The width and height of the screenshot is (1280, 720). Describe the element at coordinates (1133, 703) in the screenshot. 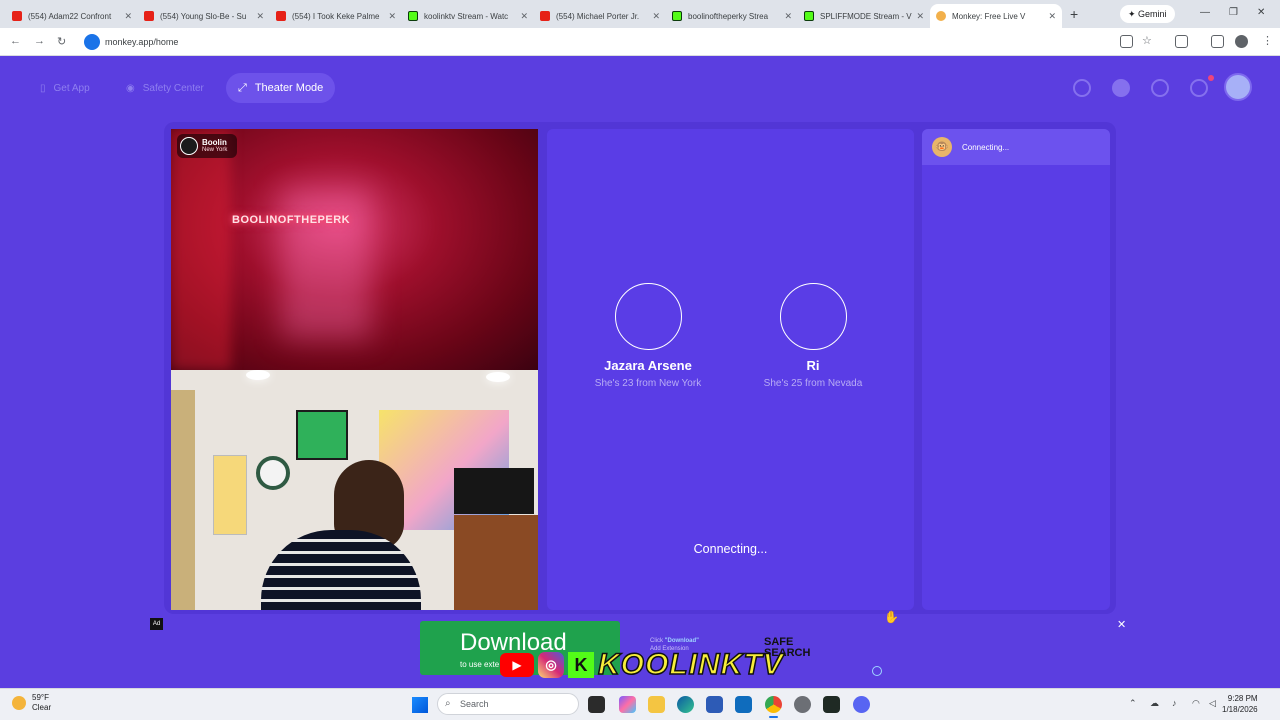

I see `tray-chevron-icon: ⌃` at that location.